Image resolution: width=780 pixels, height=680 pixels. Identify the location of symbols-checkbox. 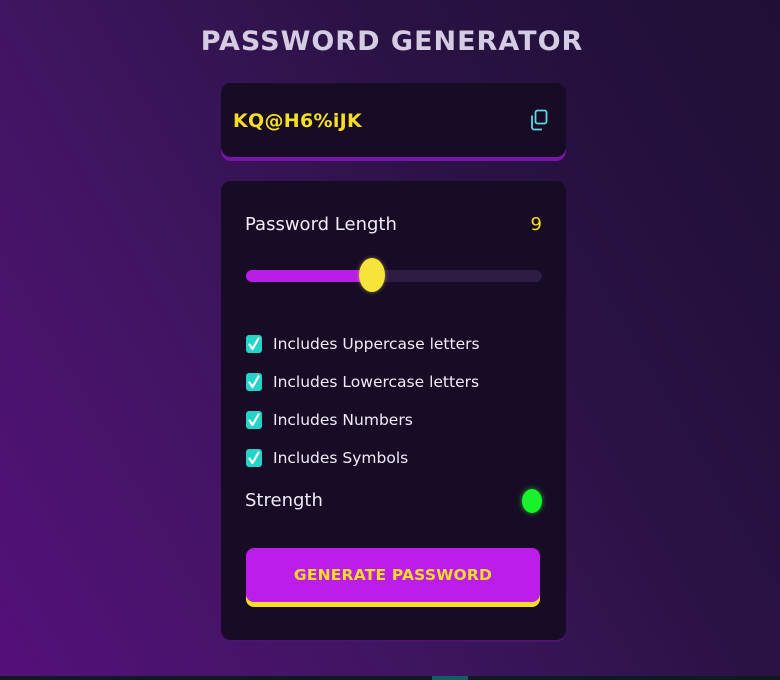
(254, 458).